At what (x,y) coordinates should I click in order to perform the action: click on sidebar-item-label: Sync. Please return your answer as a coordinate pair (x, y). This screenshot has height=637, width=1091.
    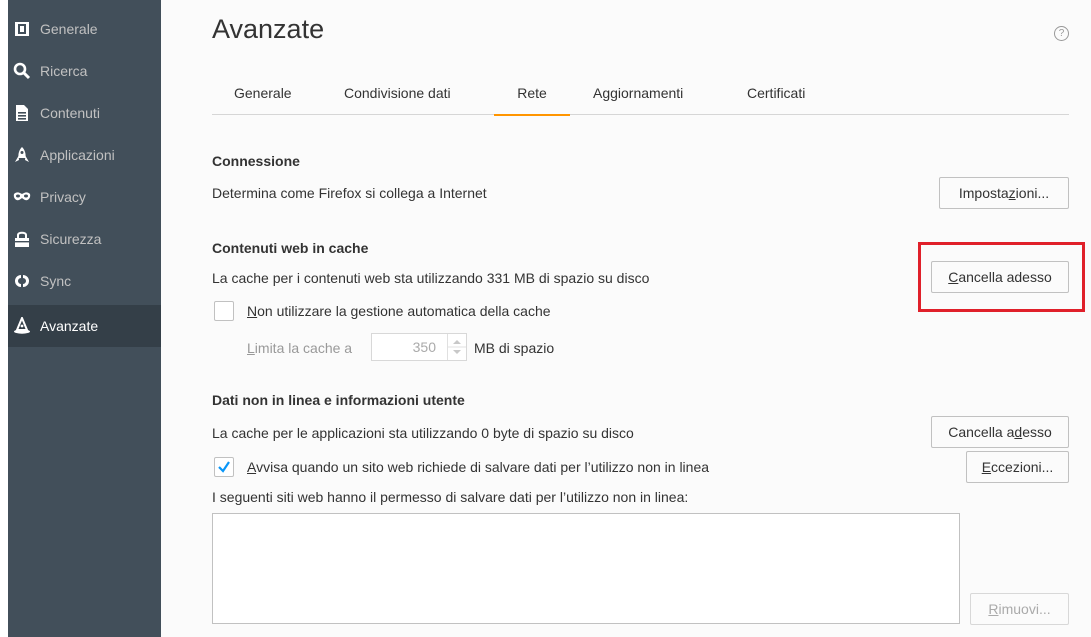
    Looking at the image, I should click on (56, 281).